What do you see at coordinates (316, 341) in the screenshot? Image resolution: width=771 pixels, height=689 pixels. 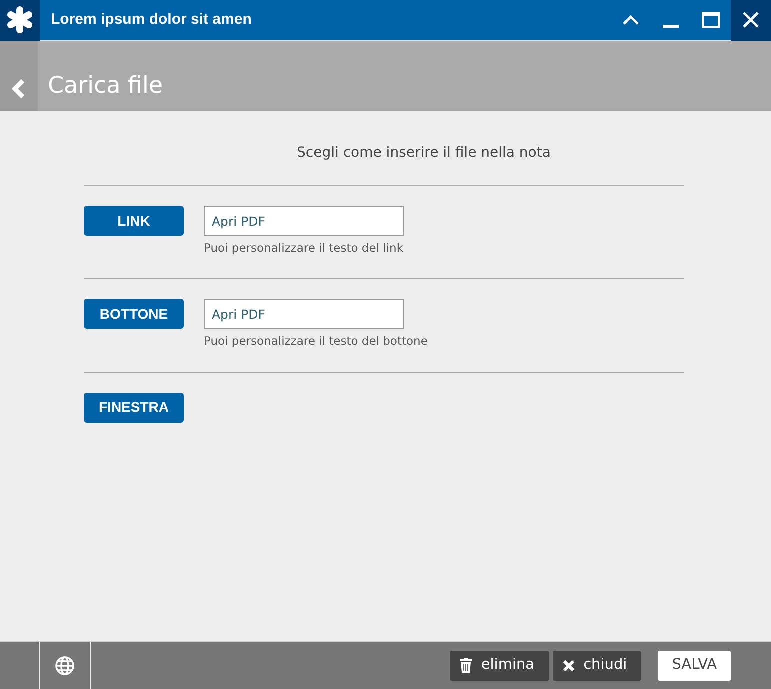 I see `hint-text: Puoi personalizzare il testo del bottone` at bounding box center [316, 341].